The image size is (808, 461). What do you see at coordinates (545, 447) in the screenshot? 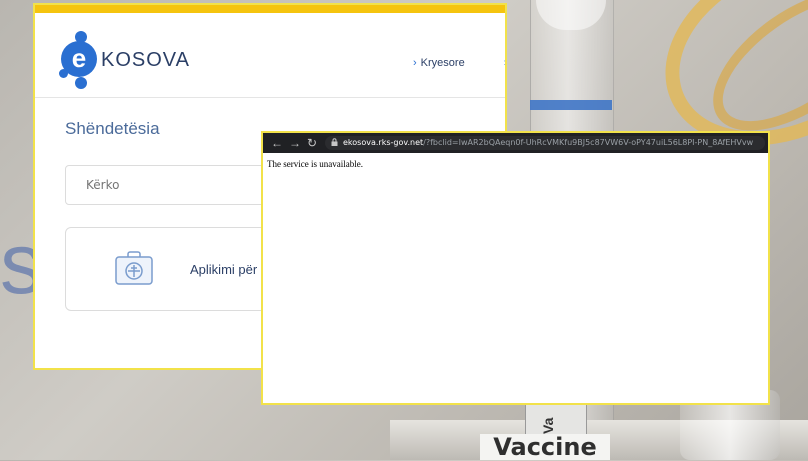
I see `background-vaccine-label: Vaccine` at bounding box center [545, 447].